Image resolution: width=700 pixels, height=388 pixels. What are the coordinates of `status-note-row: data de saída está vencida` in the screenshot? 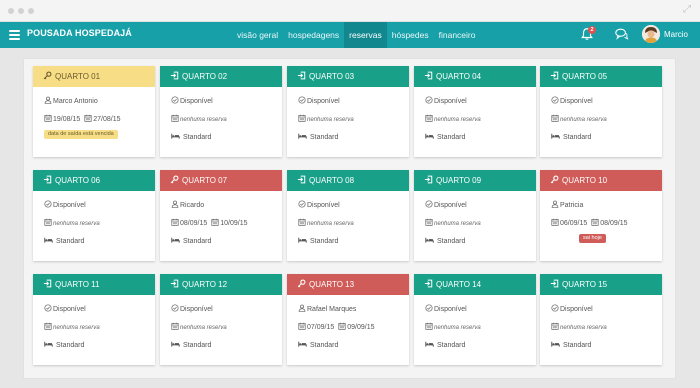 It's located at (99, 134).